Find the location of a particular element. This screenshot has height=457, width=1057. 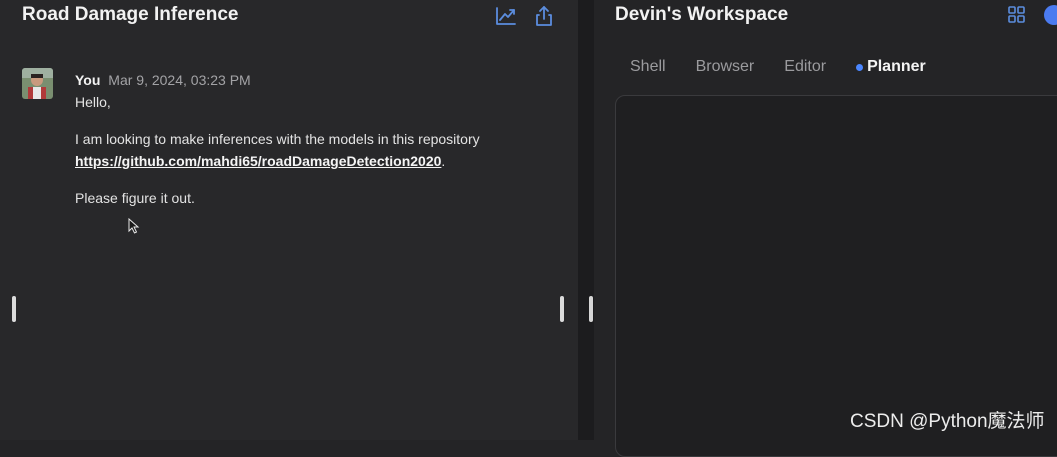

tab-browser: Browser is located at coordinates (725, 67).